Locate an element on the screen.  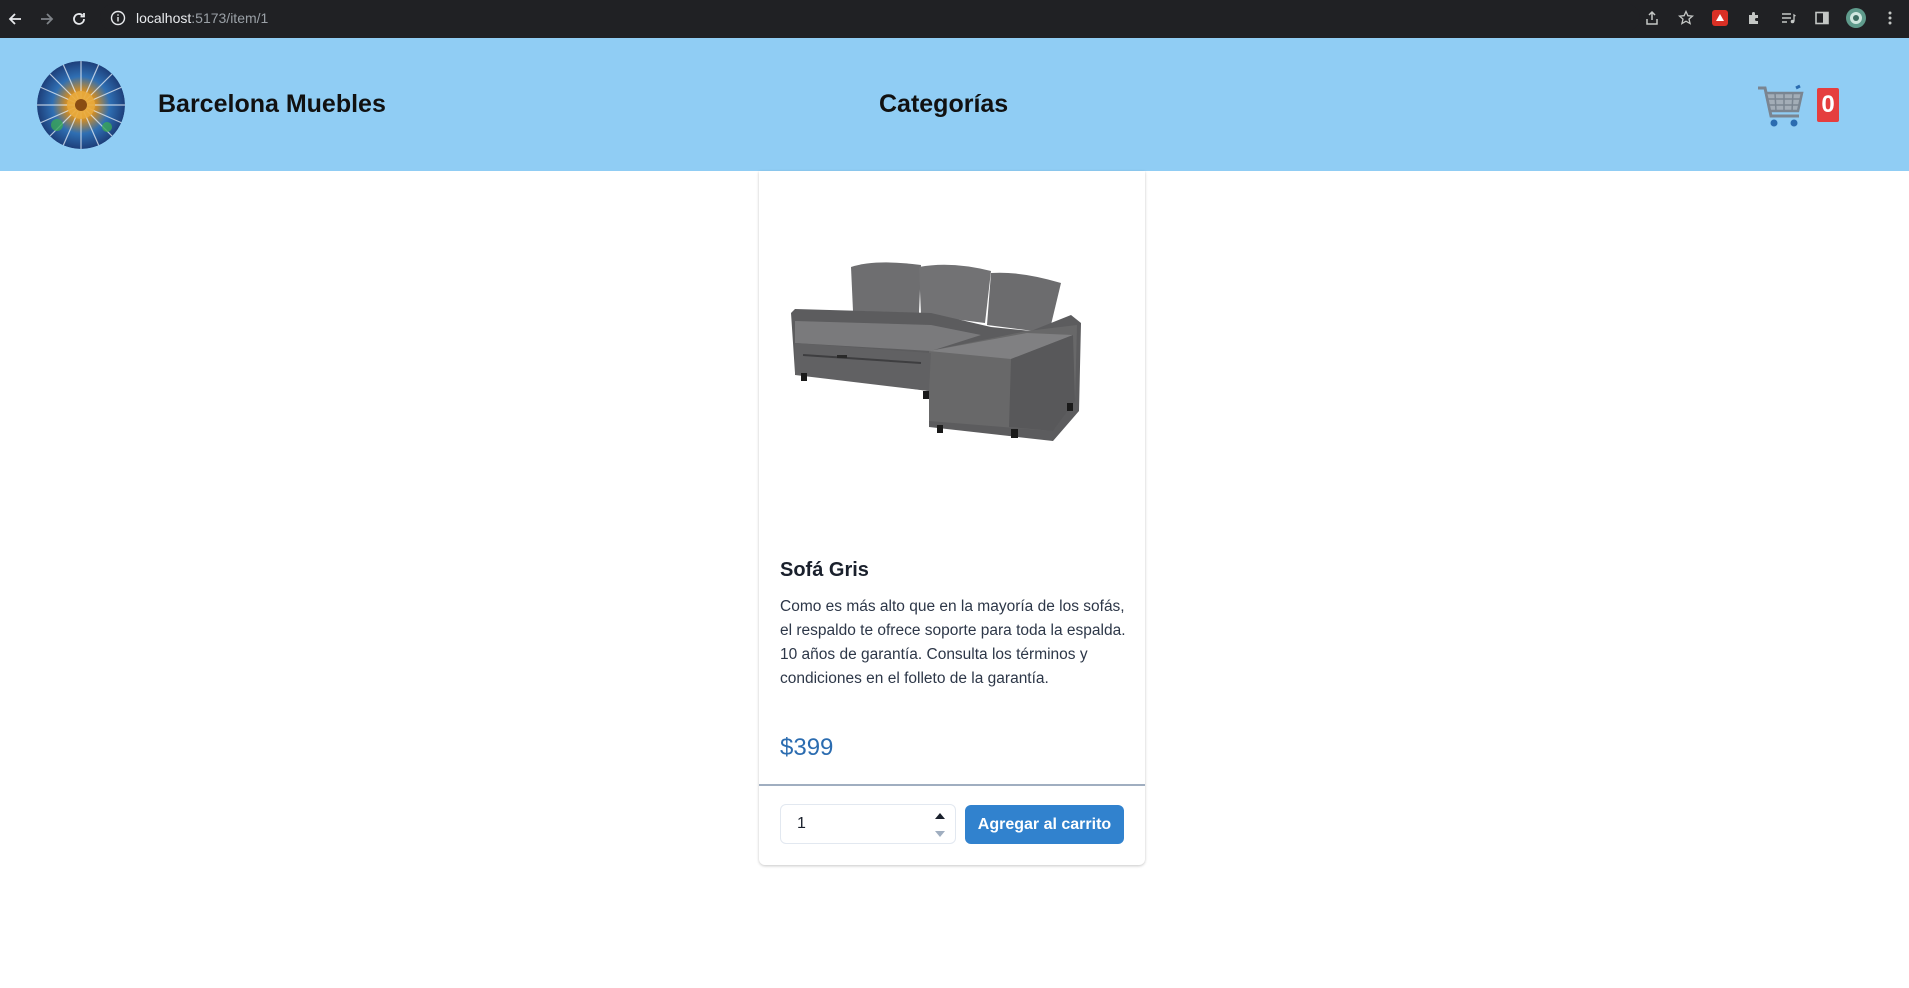
nav-categories: Categorías is located at coordinates (943, 104).